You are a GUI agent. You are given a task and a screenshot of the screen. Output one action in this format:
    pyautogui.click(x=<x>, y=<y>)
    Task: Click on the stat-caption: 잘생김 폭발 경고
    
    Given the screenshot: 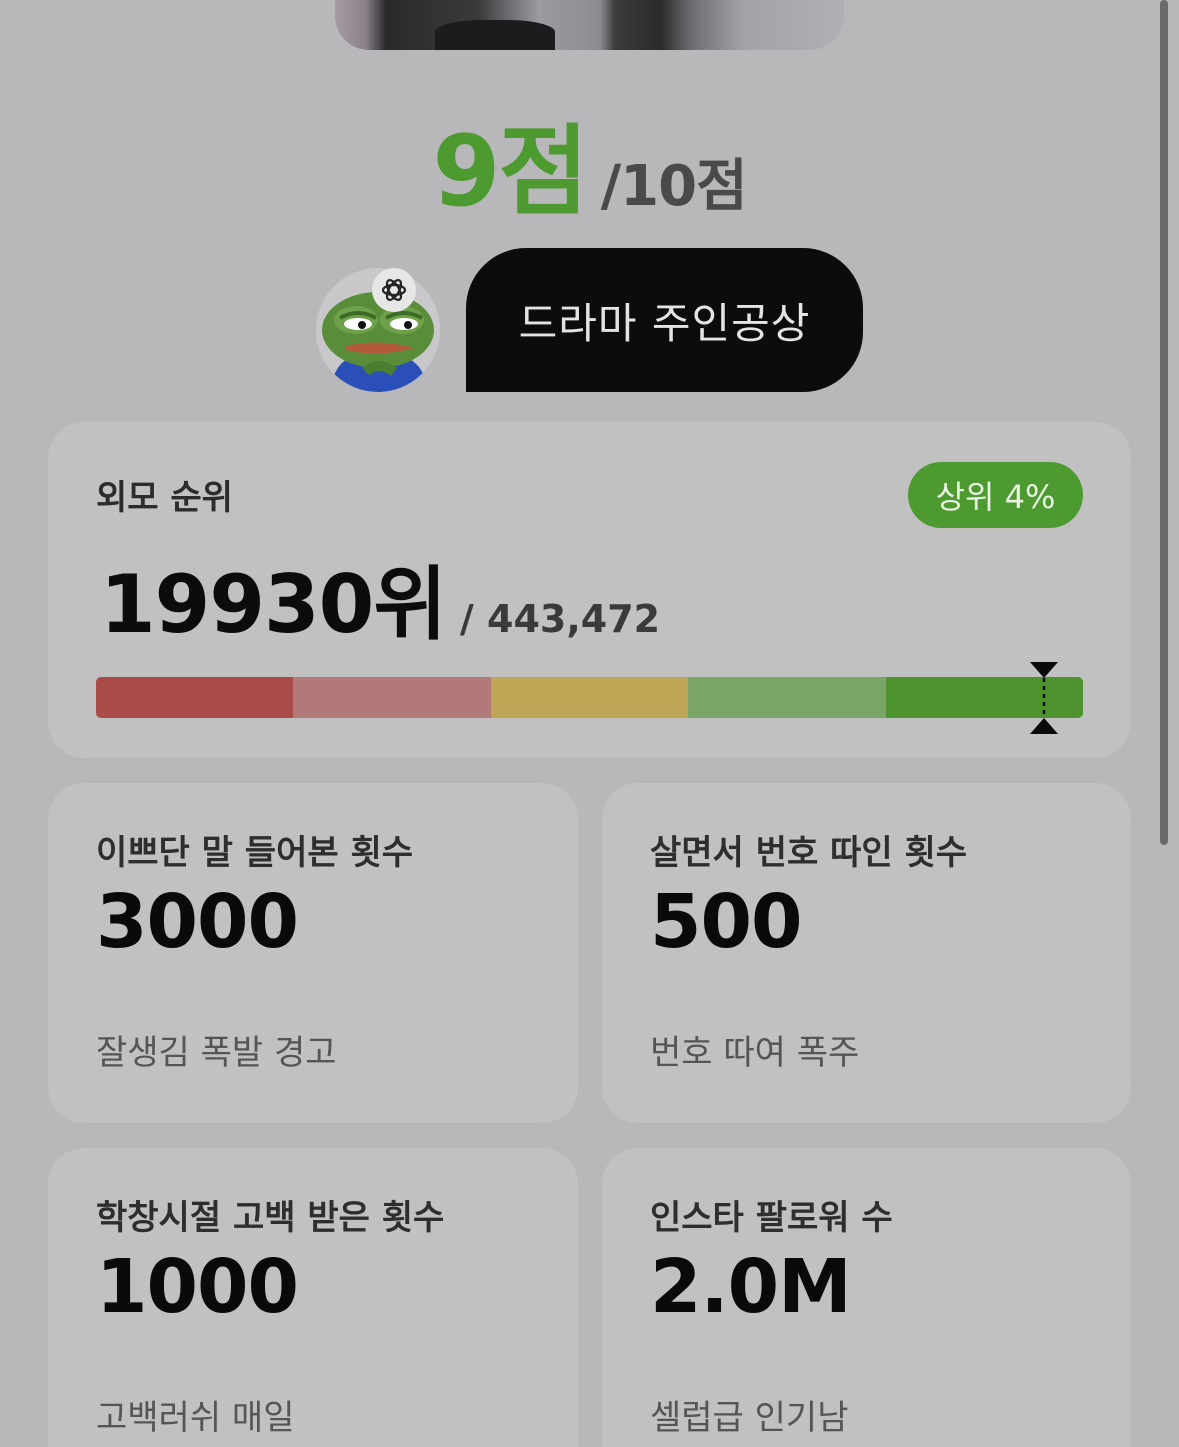 What is the action you would take?
    pyautogui.click(x=216, y=1053)
    